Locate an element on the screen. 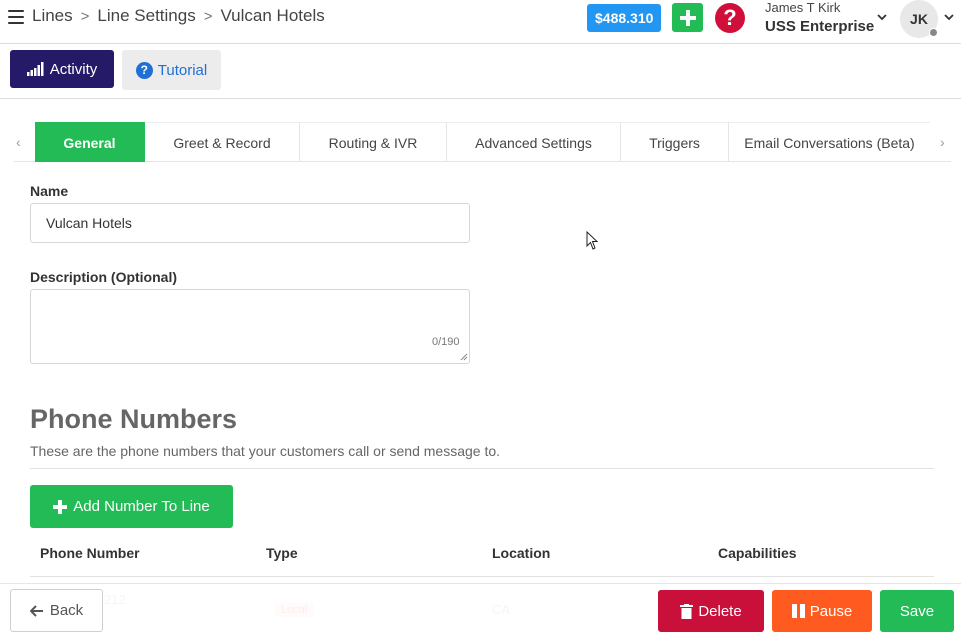 This screenshot has height=633, width=961. tab-advanced-settings: Advanced Settings is located at coordinates (534, 142).